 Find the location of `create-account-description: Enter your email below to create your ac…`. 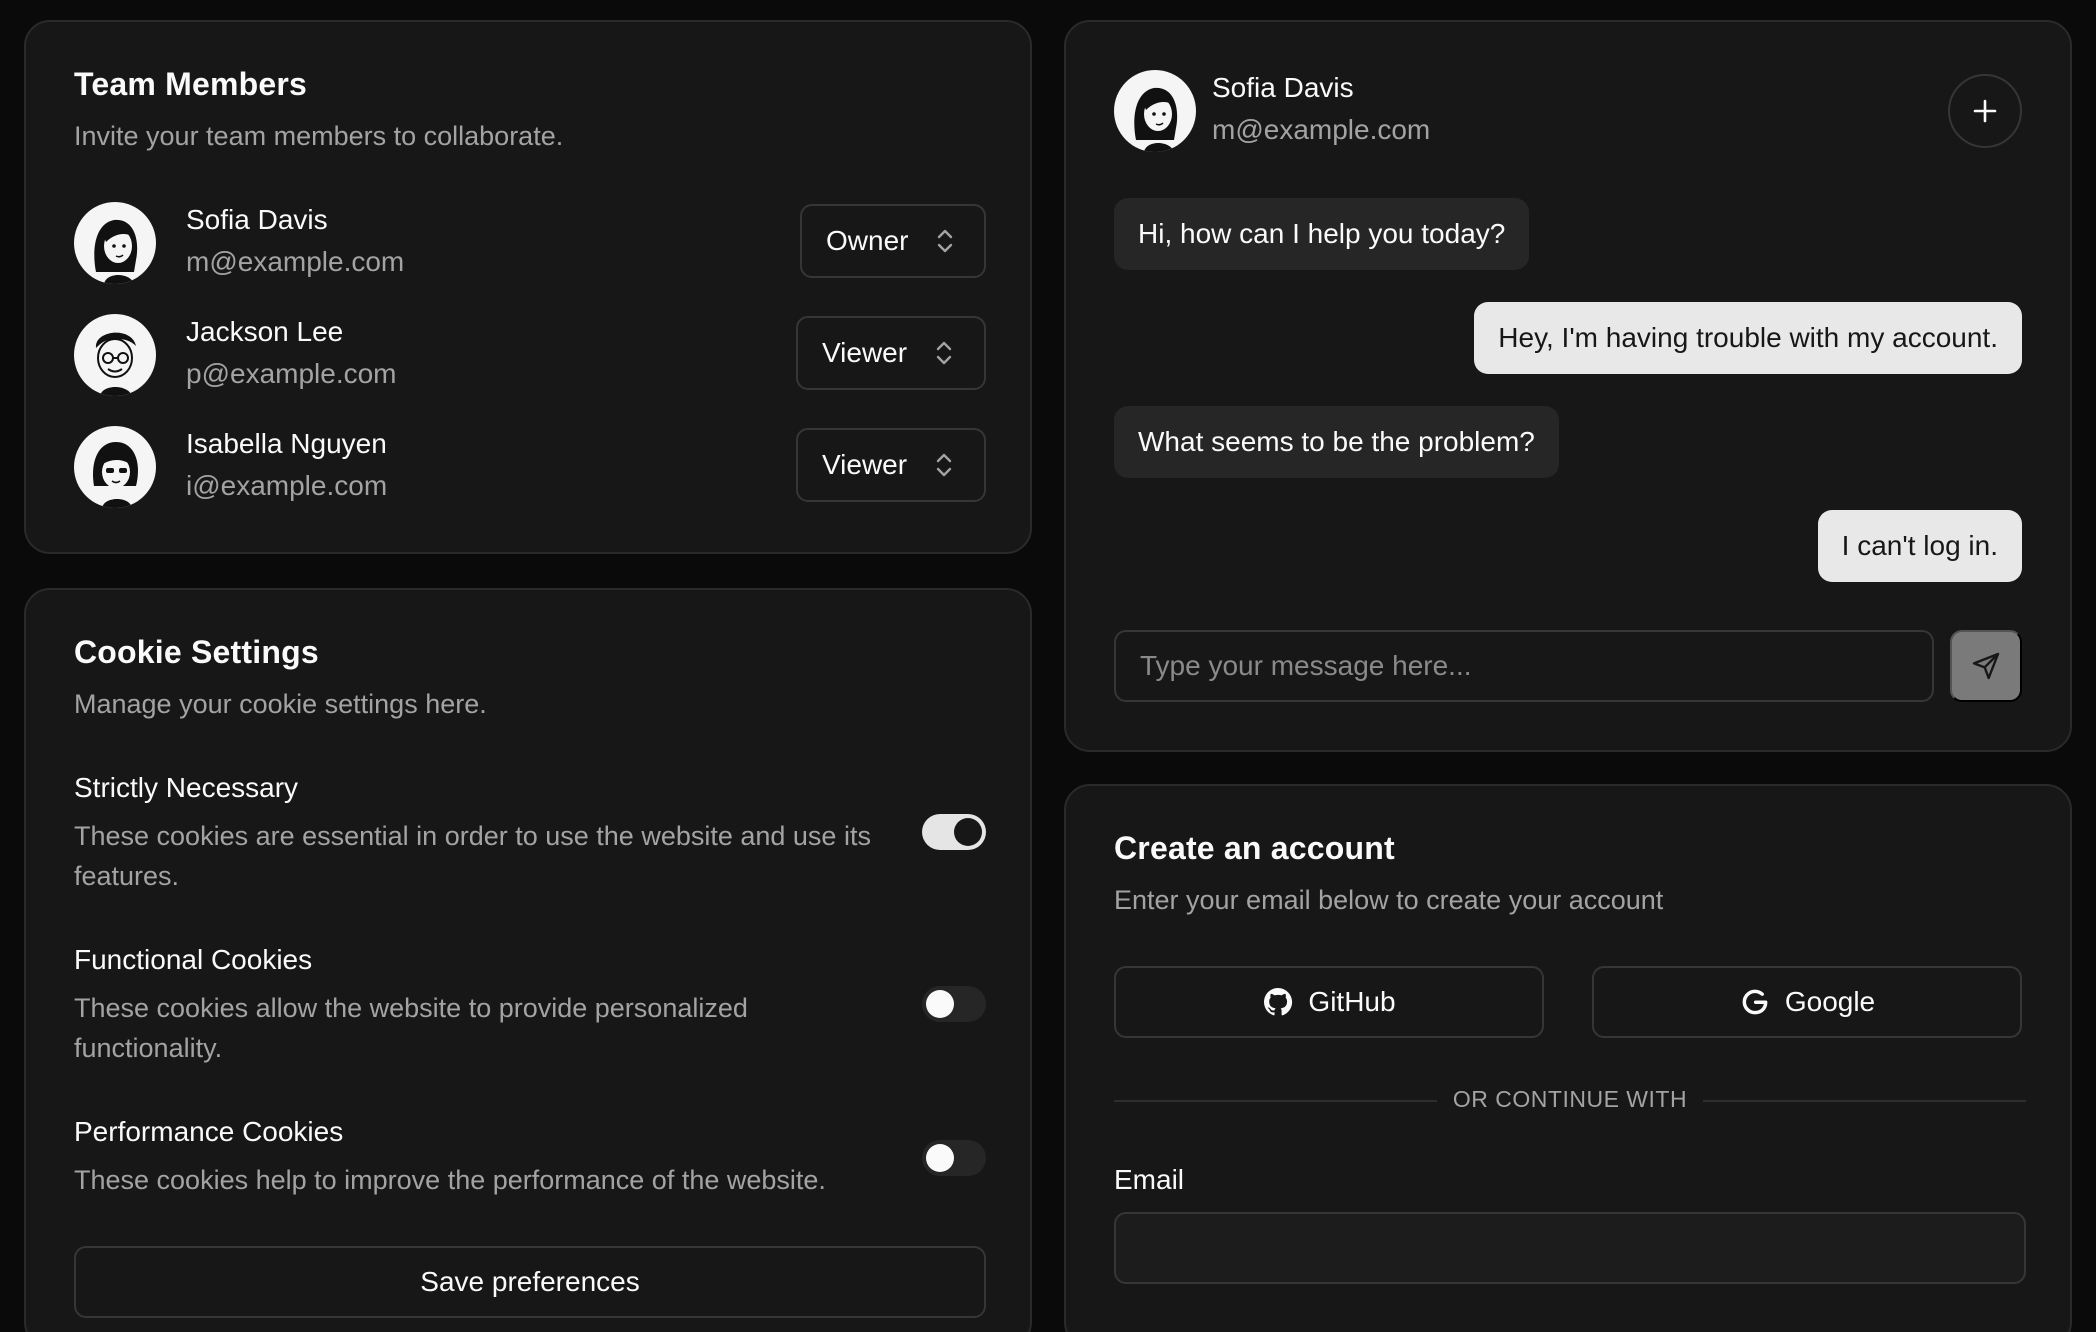

create-account-description: Enter your email below to create your ac… is located at coordinates (1389, 900).